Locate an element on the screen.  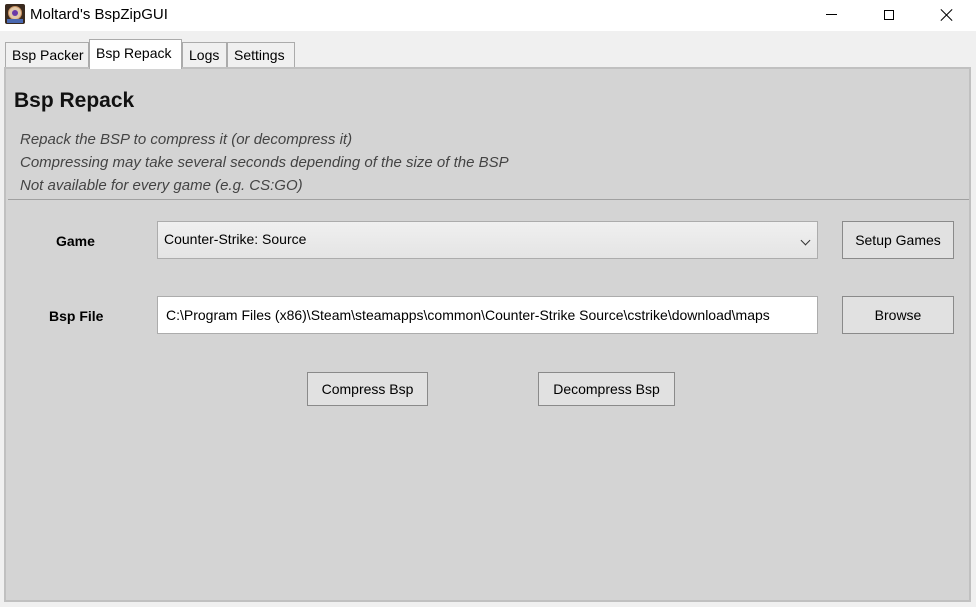
tab-settings: Settings is located at coordinates (261, 54).